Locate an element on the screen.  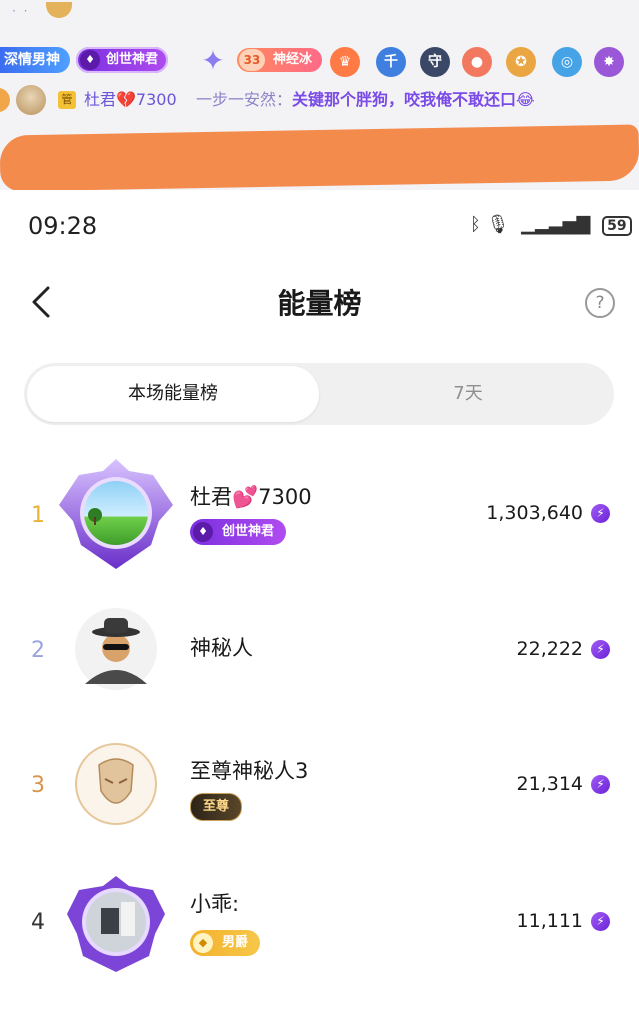
signal-icon: ▁▂▃▅▇ is located at coordinates (556, 224).